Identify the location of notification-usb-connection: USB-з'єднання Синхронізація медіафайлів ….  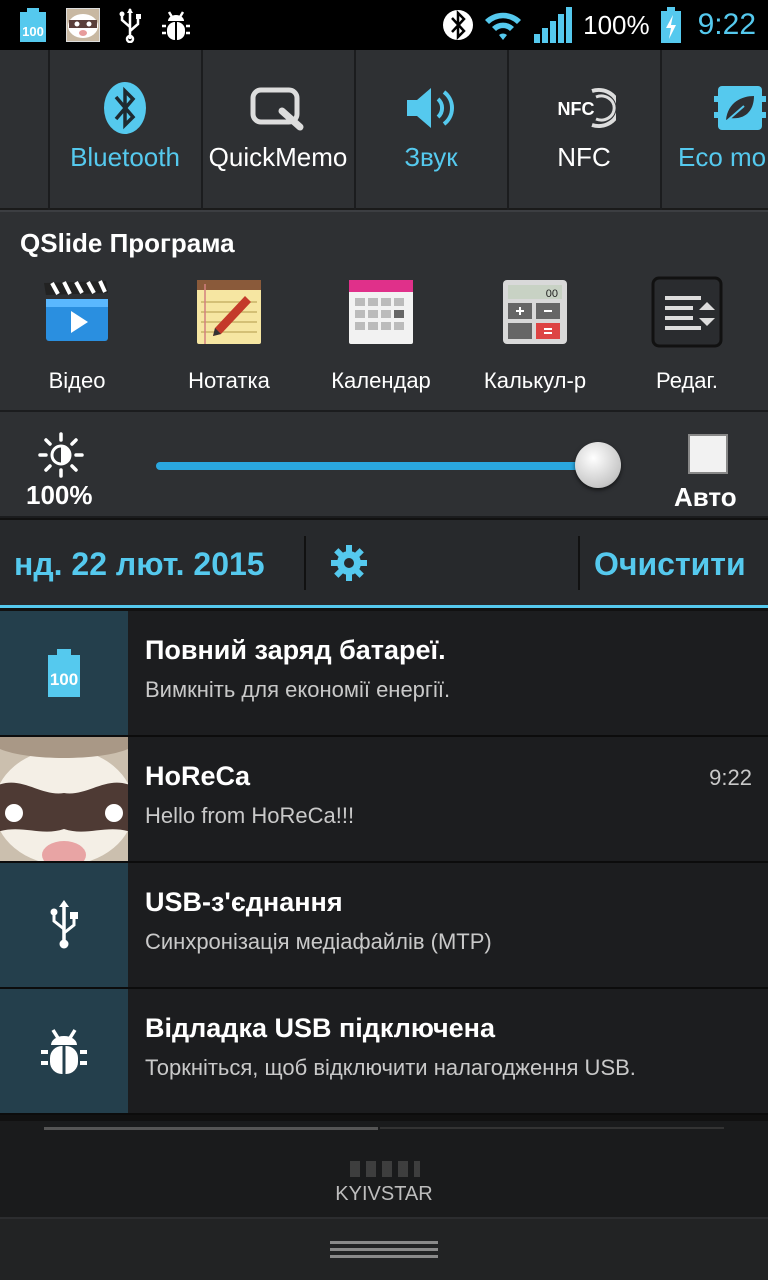
(384, 926).